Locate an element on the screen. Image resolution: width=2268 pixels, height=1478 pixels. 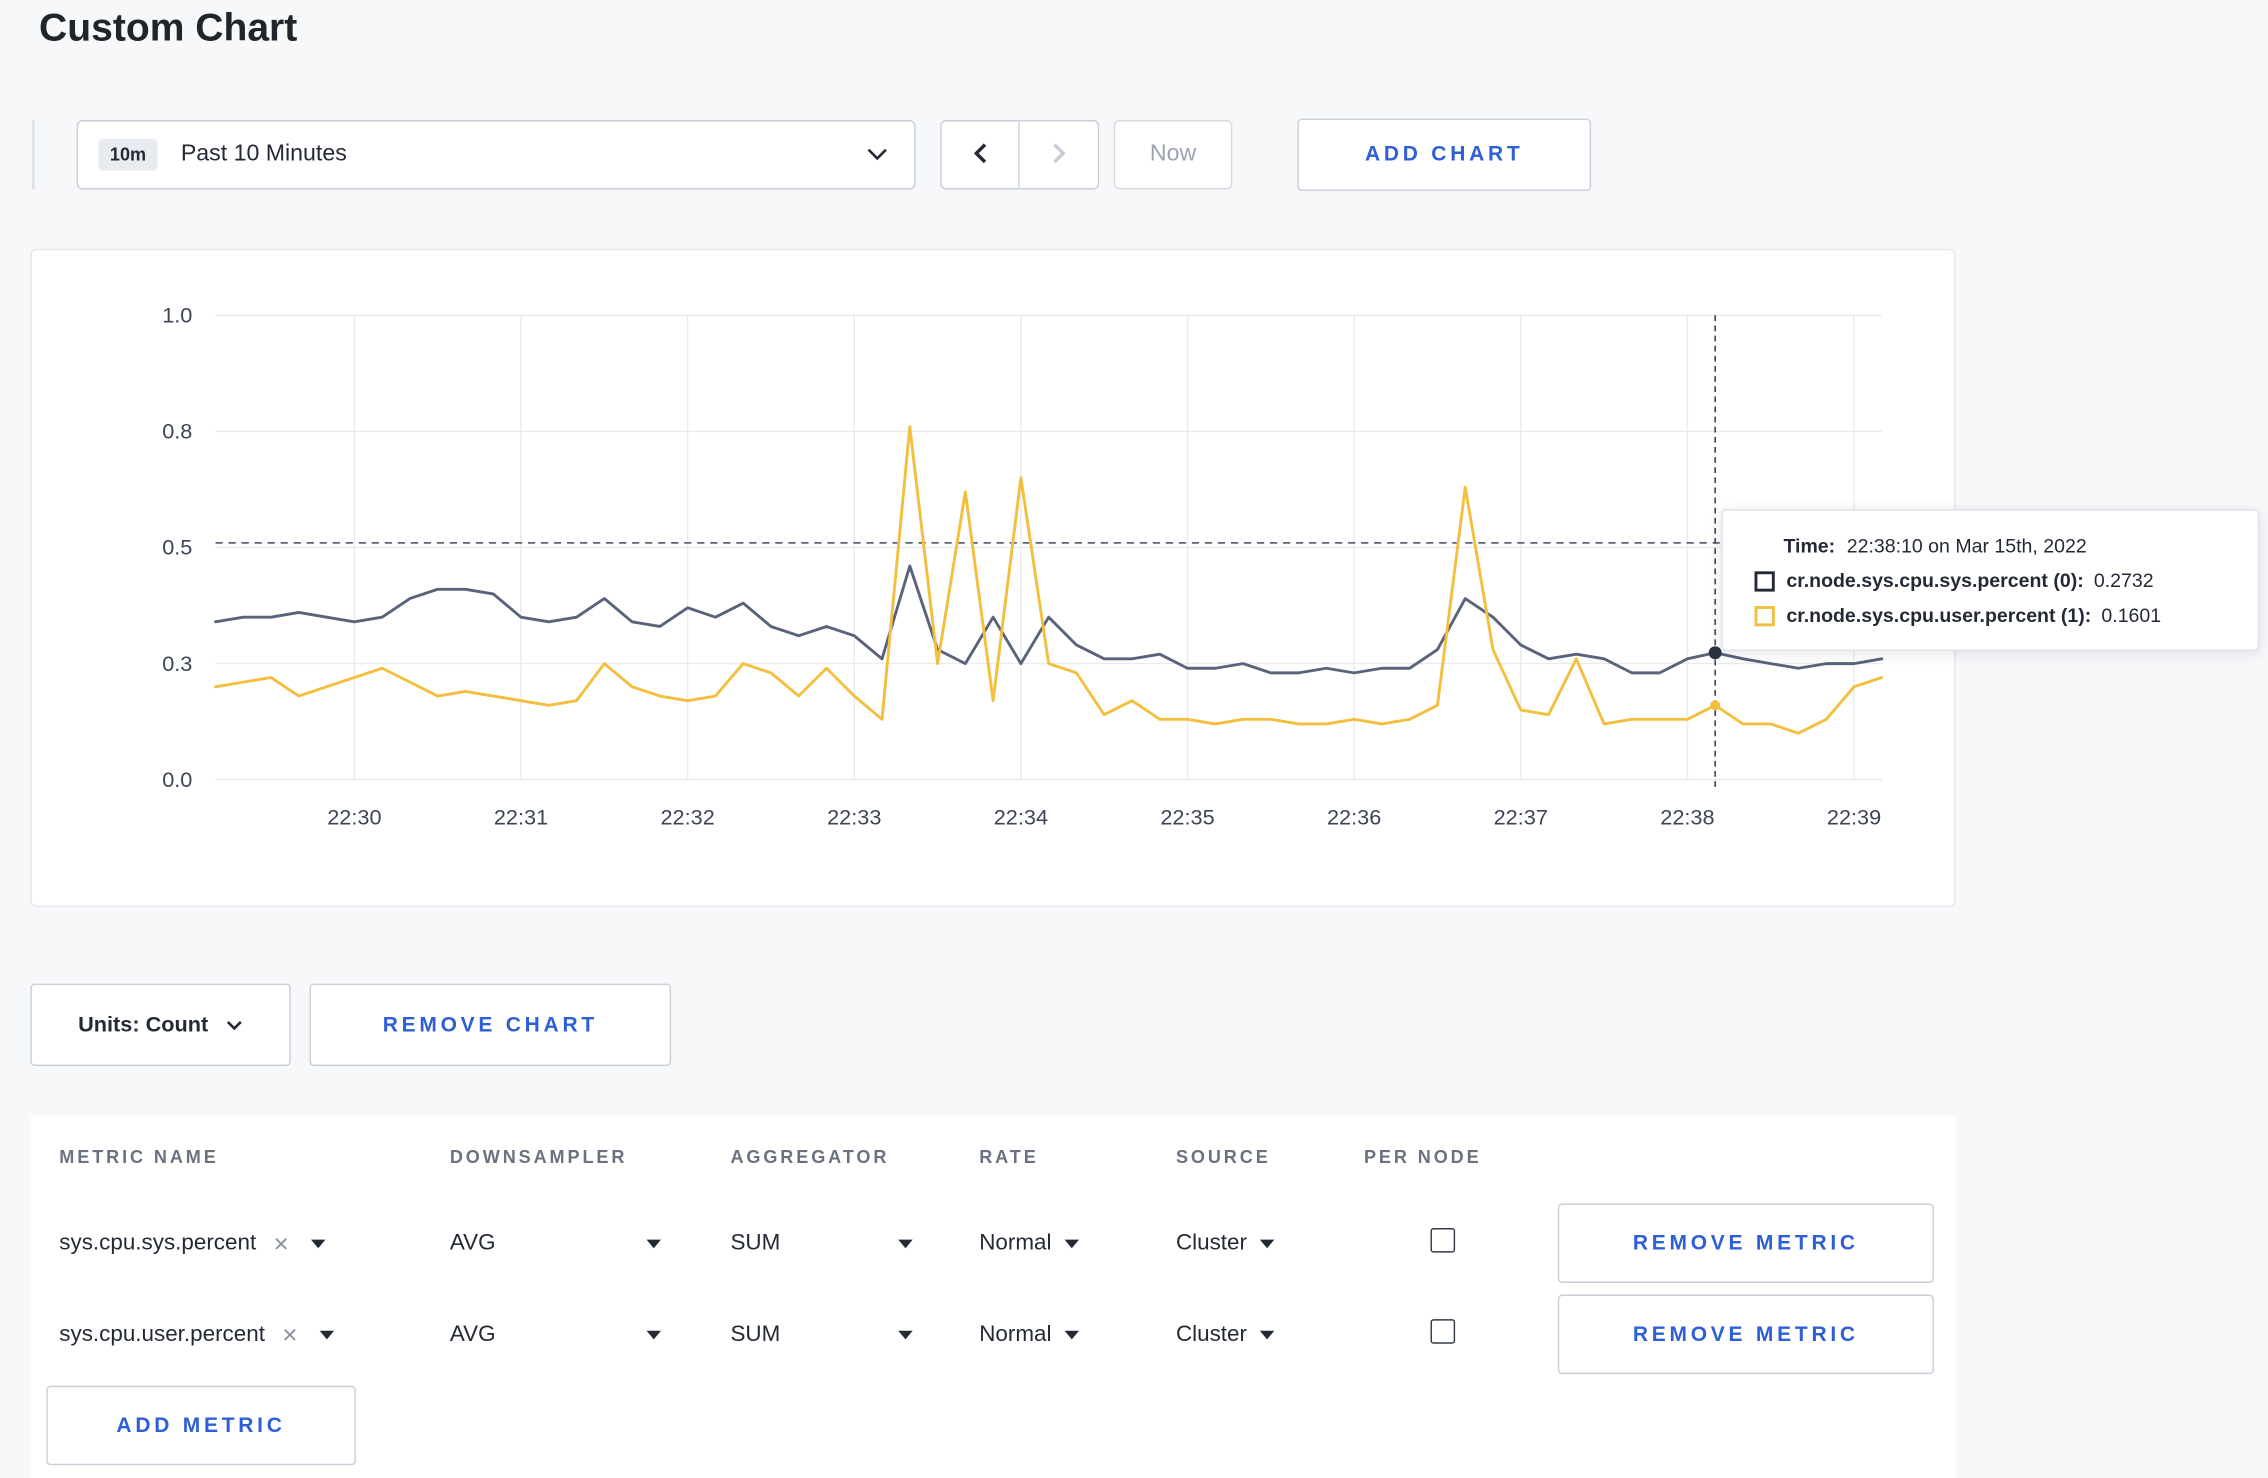
header-source: SOURCE is located at coordinates (1223, 1157).